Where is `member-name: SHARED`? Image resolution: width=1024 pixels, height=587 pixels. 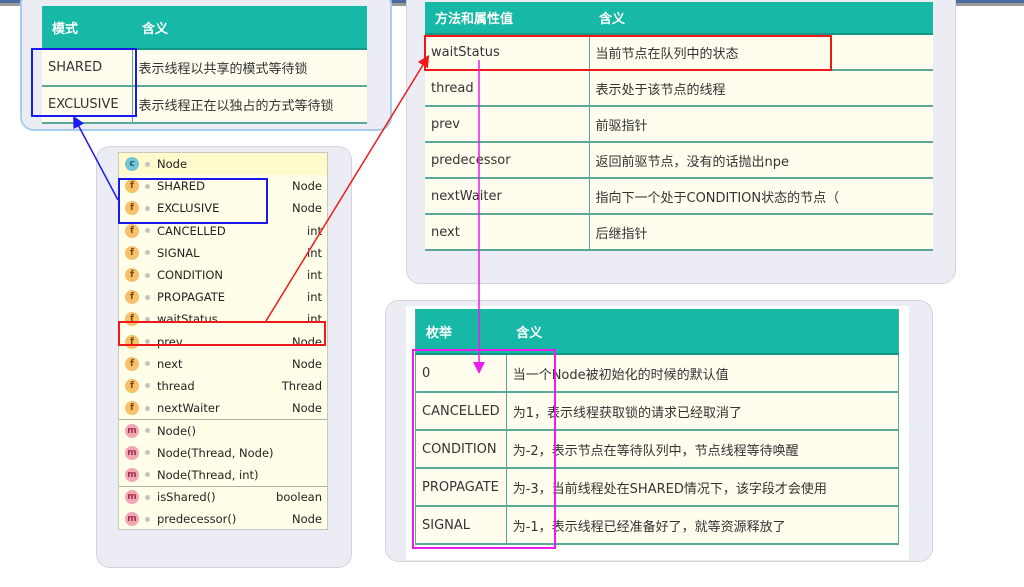
member-name: SHARED is located at coordinates (181, 186).